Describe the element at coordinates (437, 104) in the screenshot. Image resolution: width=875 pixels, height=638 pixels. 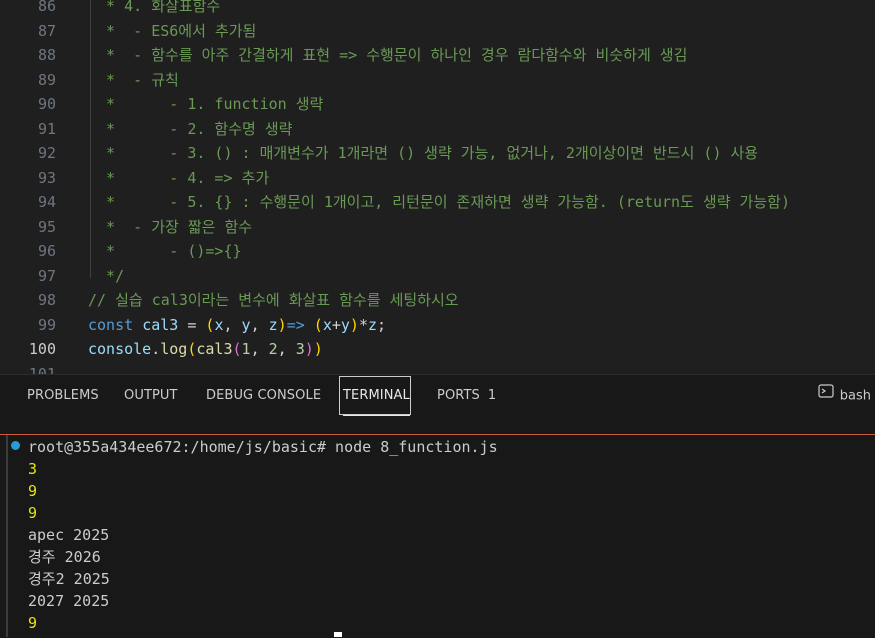
I see `code-line: 90 * - 1. function 생략` at that location.